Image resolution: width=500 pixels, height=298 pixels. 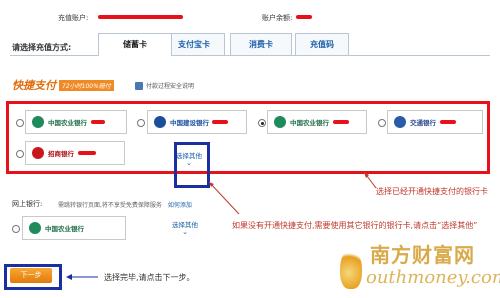 I want to click on online-bank-card-abc: 中国农业银行, so click(x=74, y=228).